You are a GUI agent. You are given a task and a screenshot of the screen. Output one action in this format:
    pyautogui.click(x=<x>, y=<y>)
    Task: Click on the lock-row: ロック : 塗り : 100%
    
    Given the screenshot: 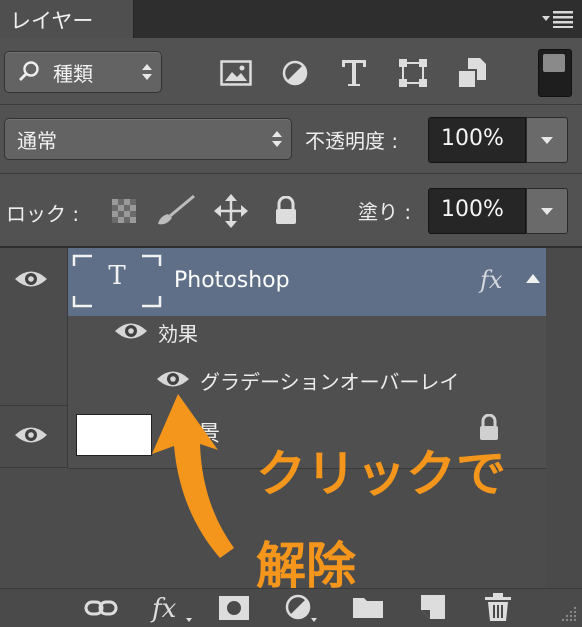 What is the action you would take?
    pyautogui.click(x=291, y=211)
    